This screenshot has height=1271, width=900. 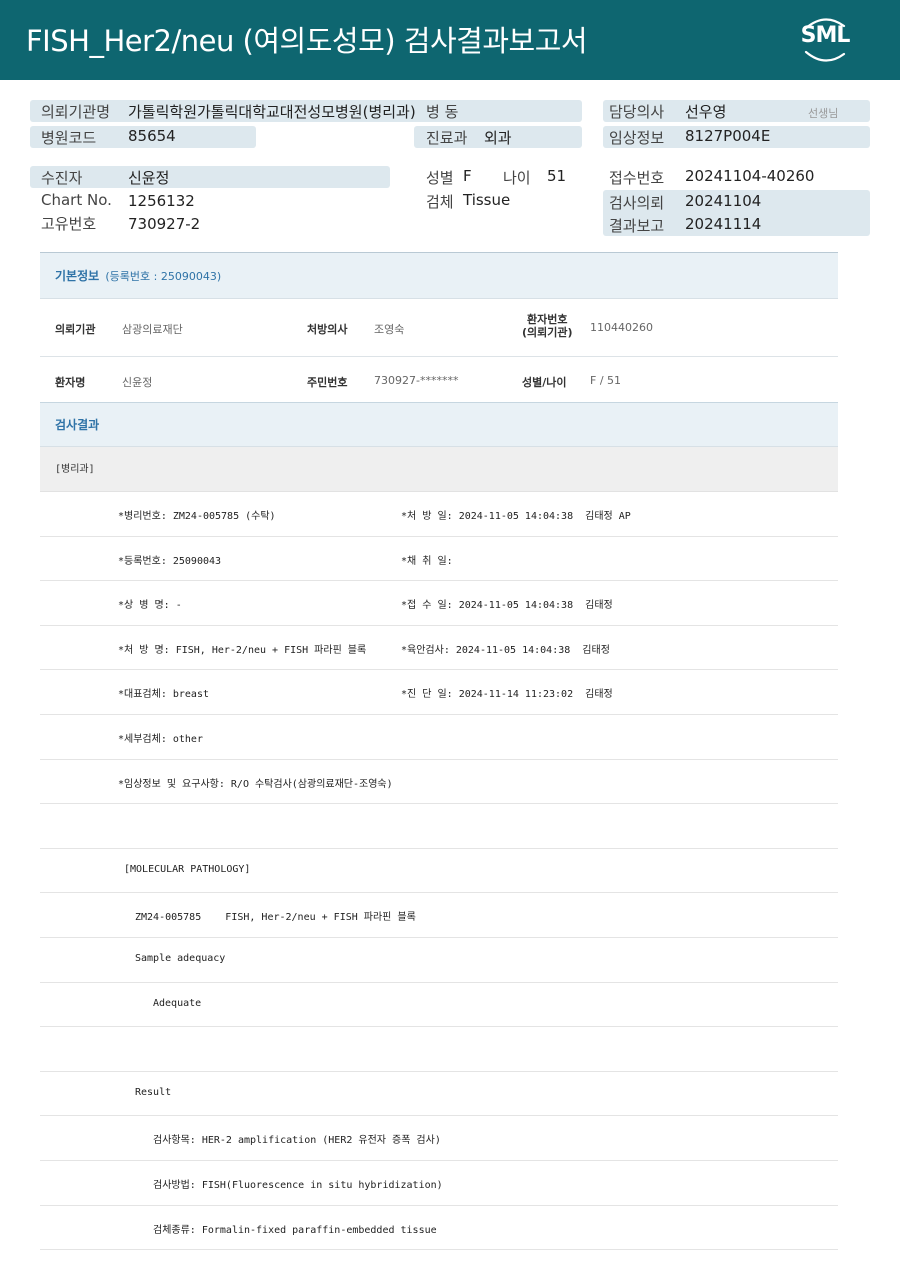 I want to click on result-row-right: *채 취 일:, so click(x=427, y=561).